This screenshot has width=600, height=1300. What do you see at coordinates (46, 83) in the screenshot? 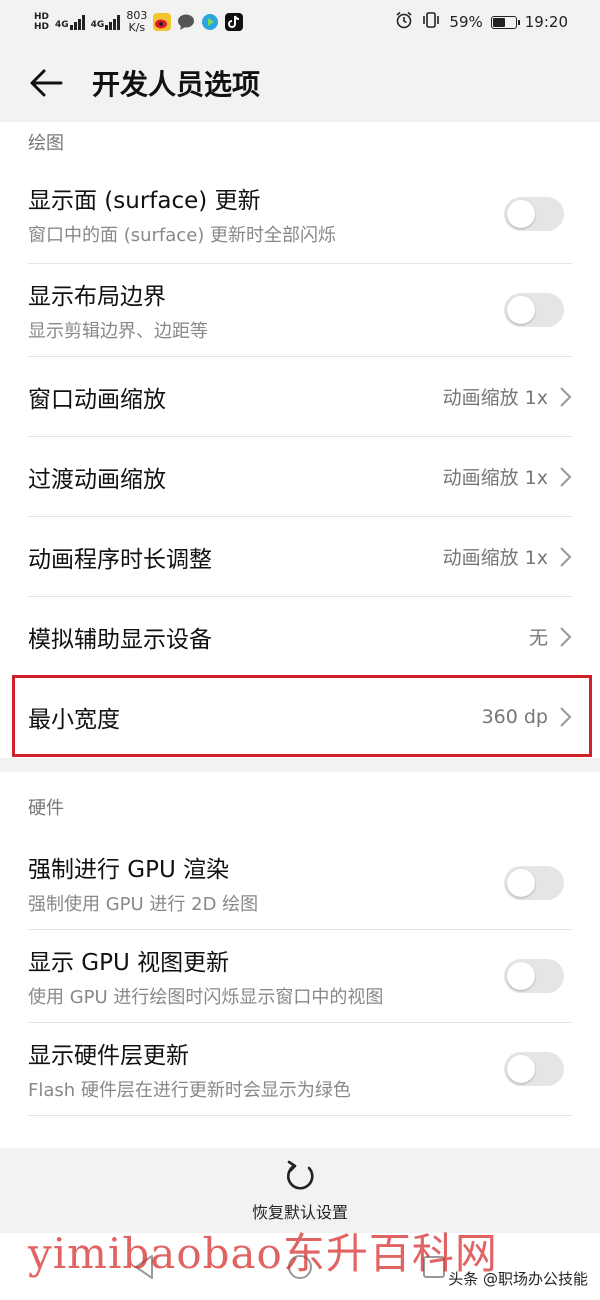
I see `back-arrow-icon` at bounding box center [46, 83].